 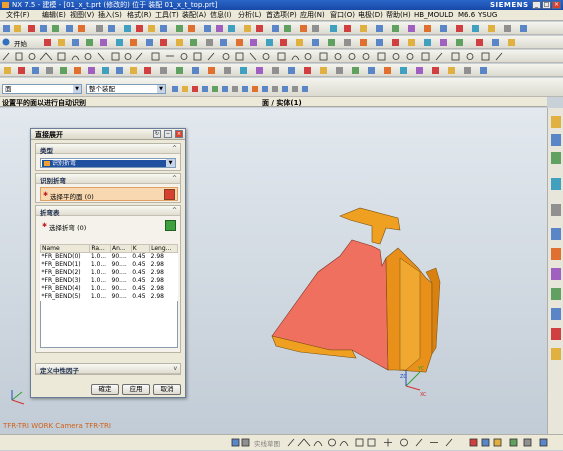 What do you see at coordinates (109, 297) in the screenshot?
I see `table-row: *FR_BEND(5) 1.0... 90.... 0.45 2.98` at bounding box center [109, 297].